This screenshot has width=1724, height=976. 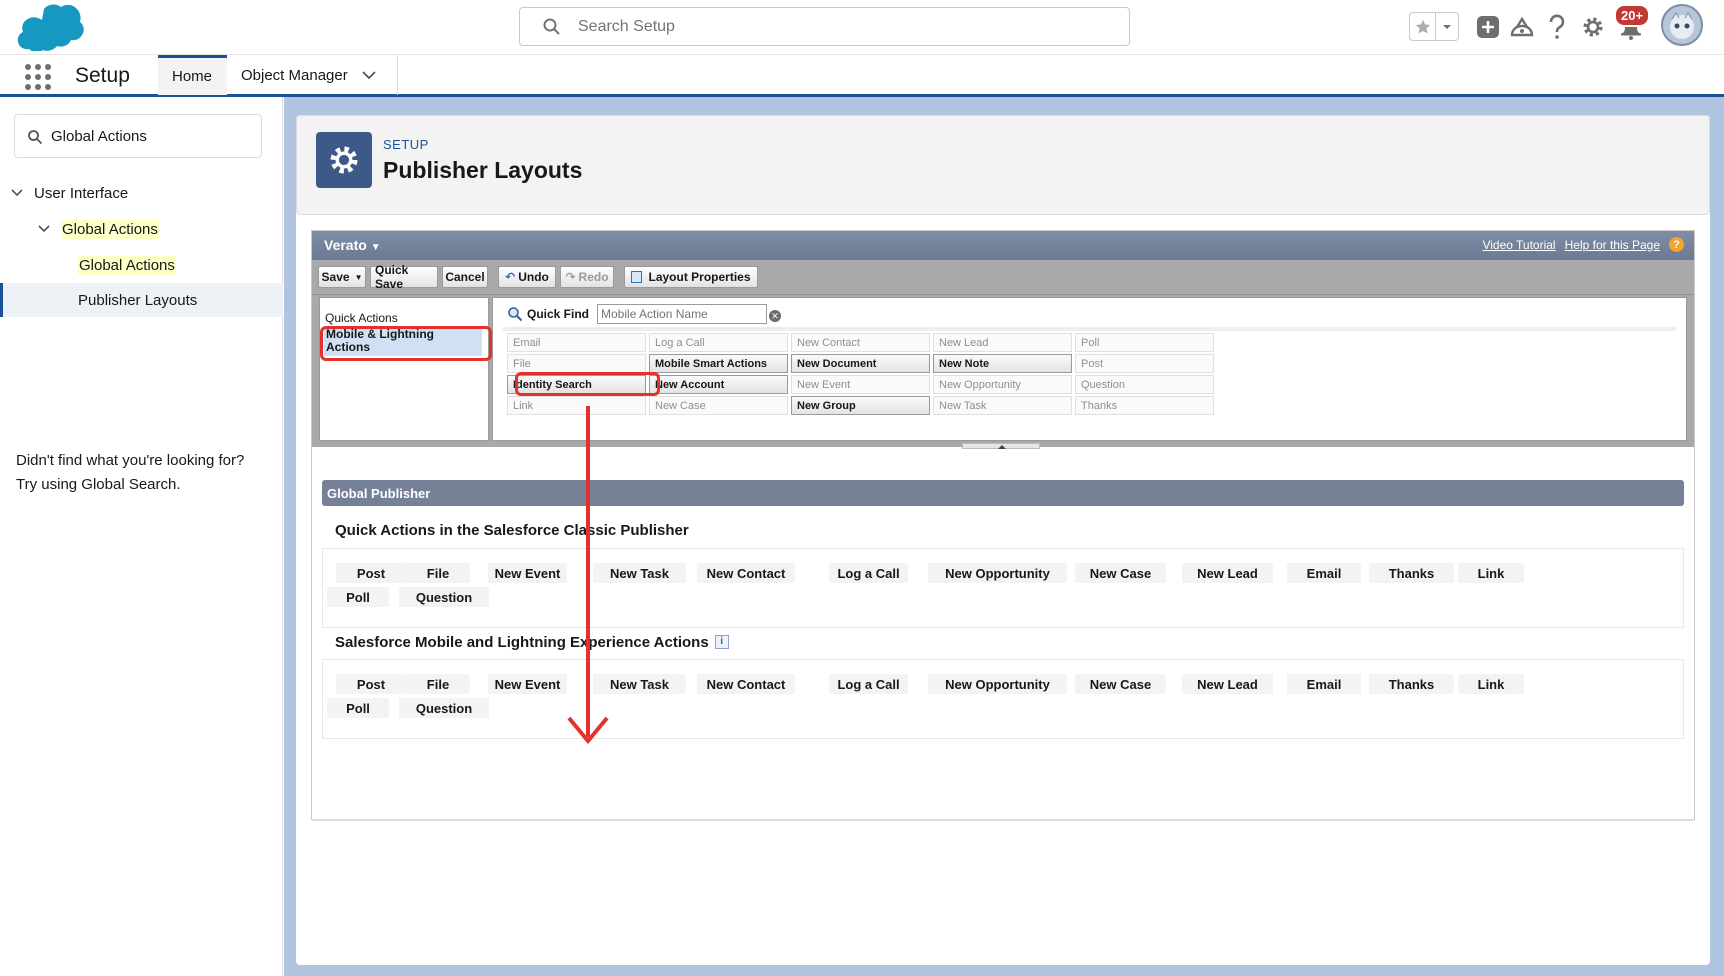 What do you see at coordinates (1002, 363) in the screenshot?
I see `palette-item: New Note` at bounding box center [1002, 363].